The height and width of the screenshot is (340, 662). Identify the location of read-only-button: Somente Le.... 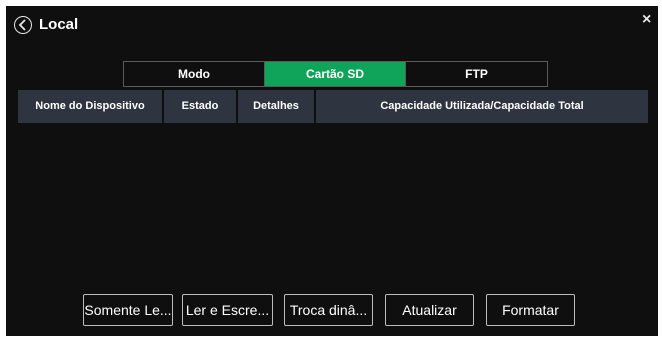
(128, 310).